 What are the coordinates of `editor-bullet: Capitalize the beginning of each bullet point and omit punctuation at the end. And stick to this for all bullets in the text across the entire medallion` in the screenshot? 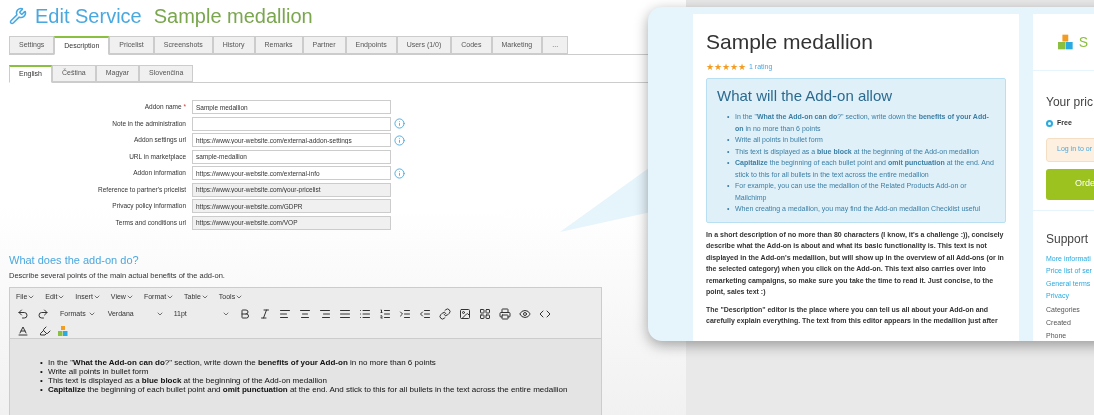 It's located at (308, 390).